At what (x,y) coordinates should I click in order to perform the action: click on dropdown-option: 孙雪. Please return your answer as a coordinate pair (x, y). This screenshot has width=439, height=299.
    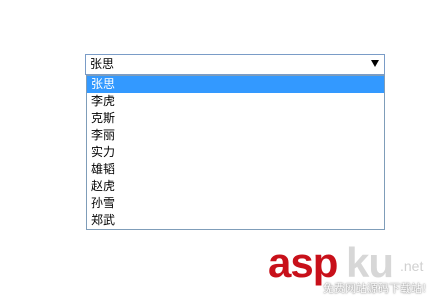
    Looking at the image, I should click on (235, 203).